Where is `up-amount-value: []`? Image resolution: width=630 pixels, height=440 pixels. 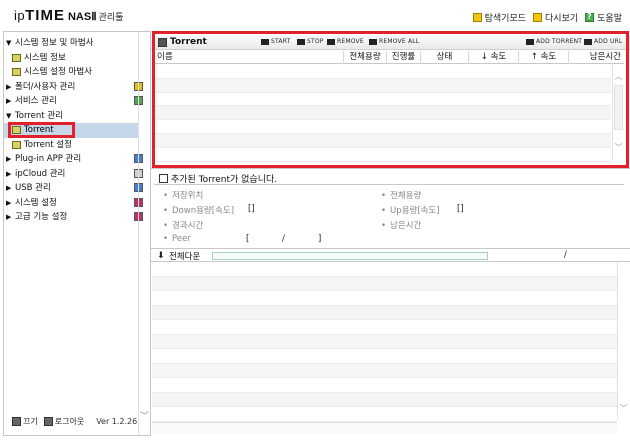
up-amount-value: [] is located at coordinates (460, 209).